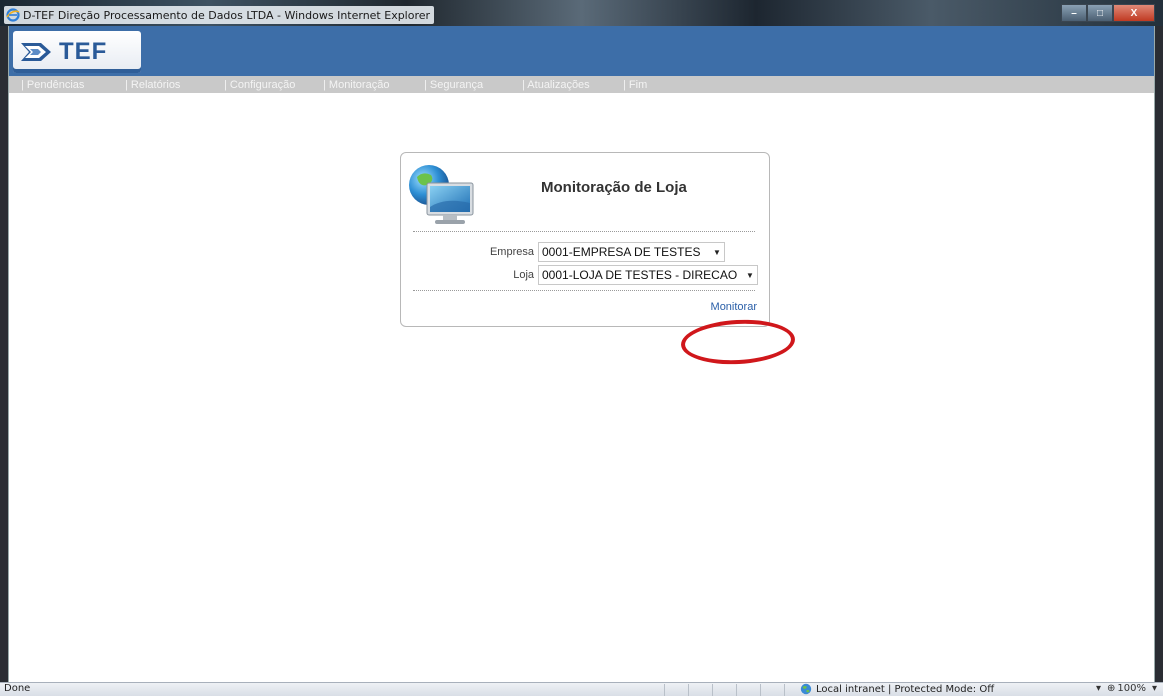 This screenshot has width=1163, height=696. What do you see at coordinates (511, 252) in the screenshot?
I see `empresa-label: Empresa` at bounding box center [511, 252].